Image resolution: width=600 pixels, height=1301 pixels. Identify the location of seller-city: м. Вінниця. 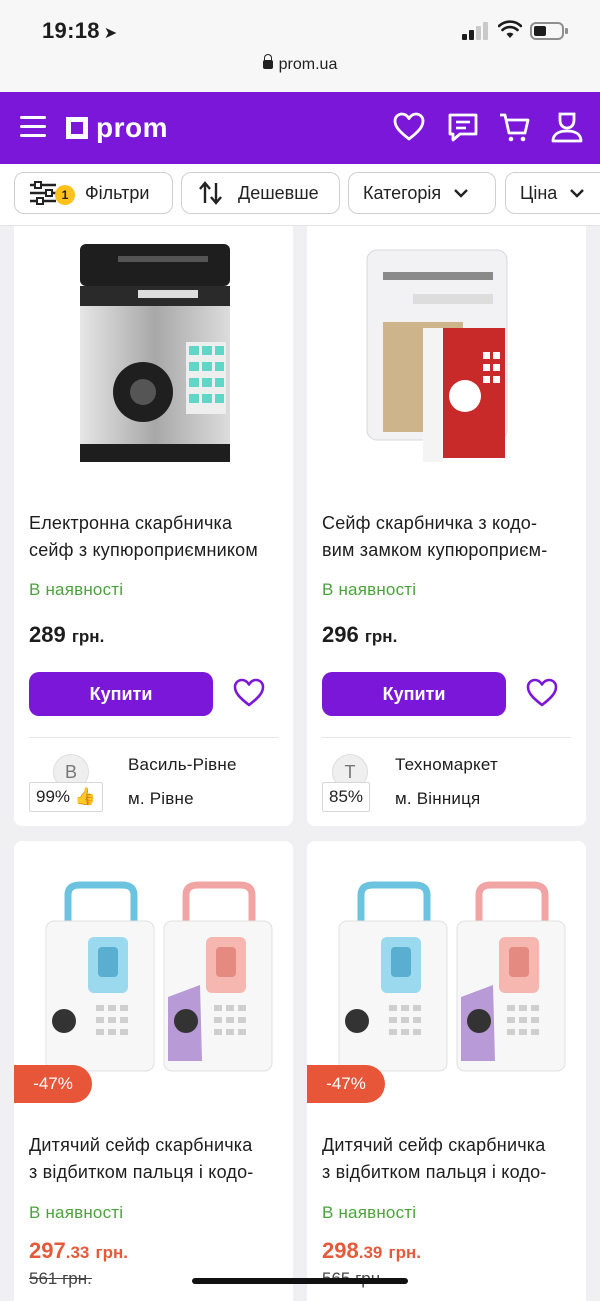
(438, 798).